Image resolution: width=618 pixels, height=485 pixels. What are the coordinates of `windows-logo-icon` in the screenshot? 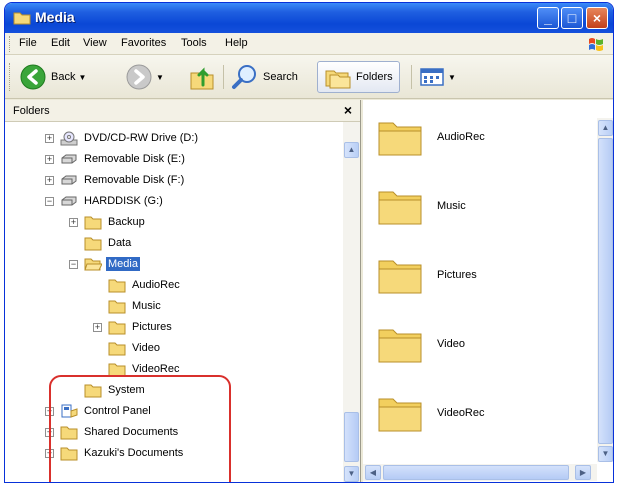 It's located at (596, 44).